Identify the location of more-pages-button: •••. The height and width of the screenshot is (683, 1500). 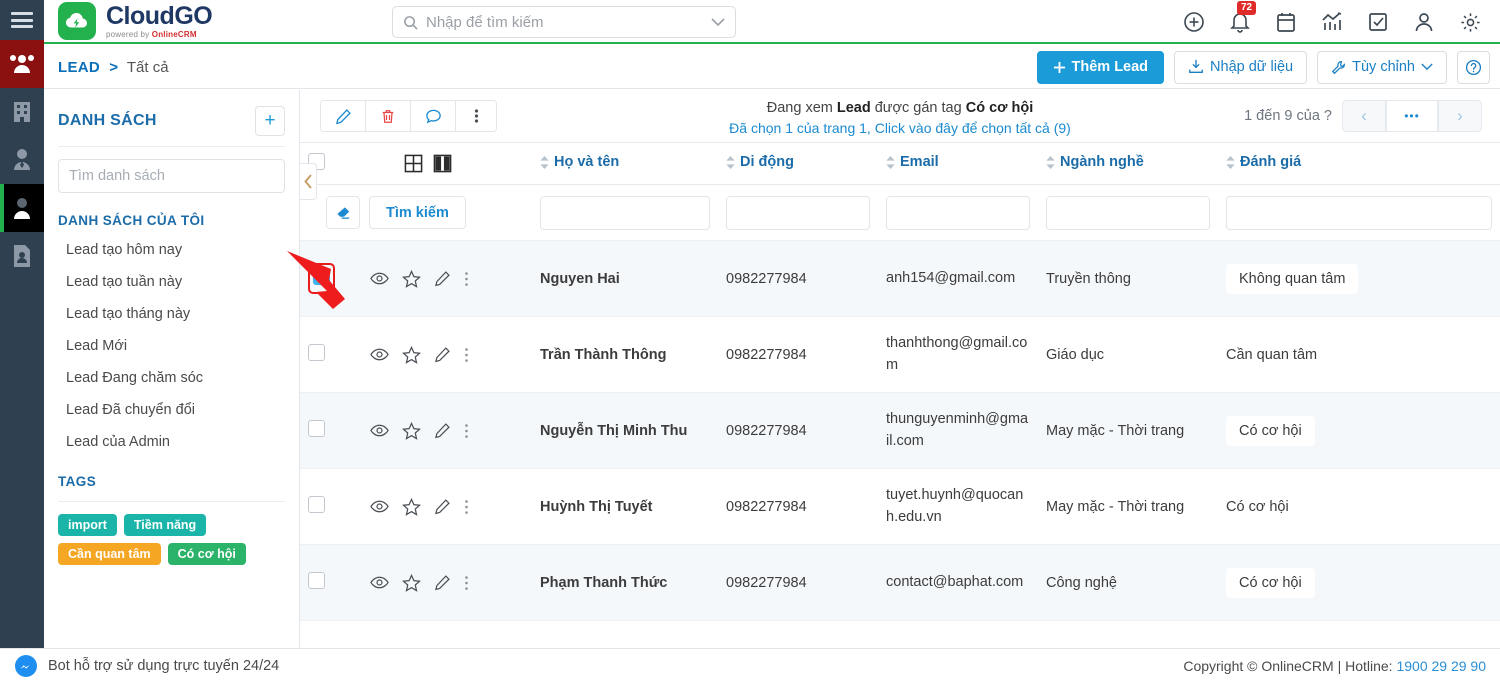
(1412, 116).